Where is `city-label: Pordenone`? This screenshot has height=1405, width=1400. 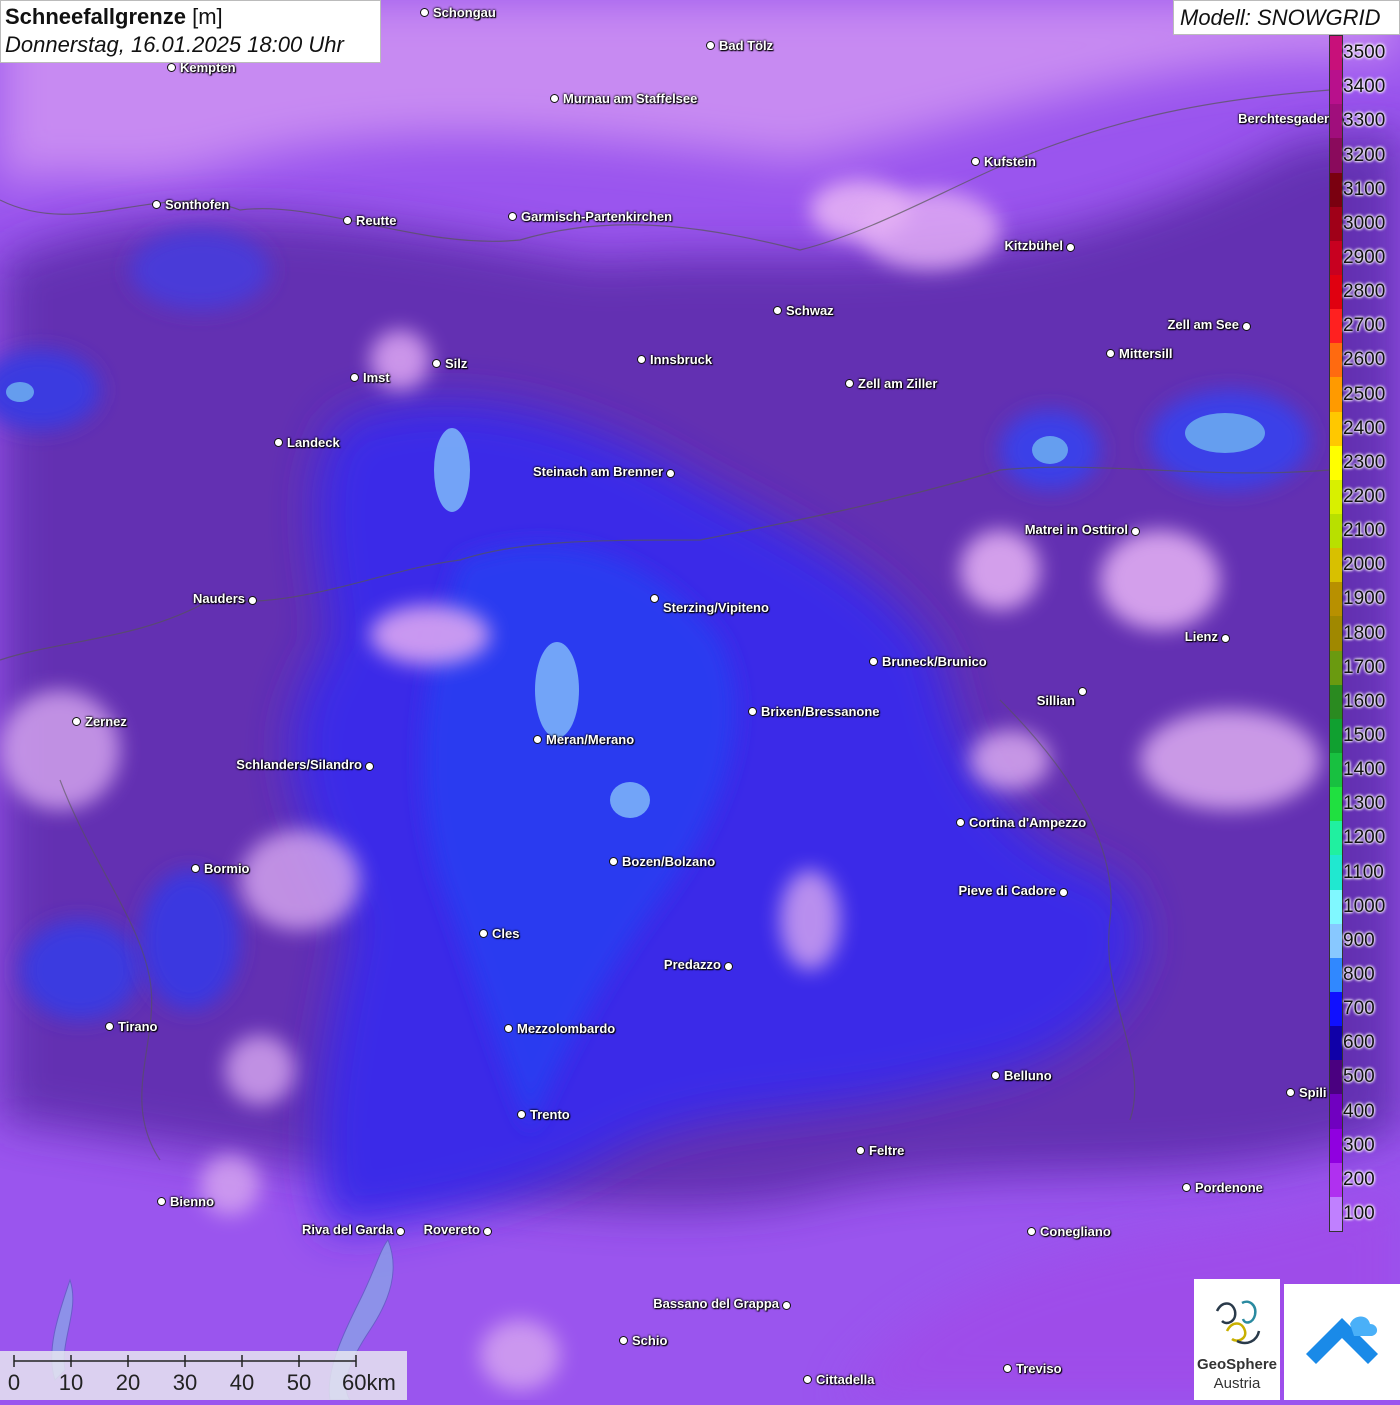
city-label: Pordenone is located at coordinates (1229, 1187).